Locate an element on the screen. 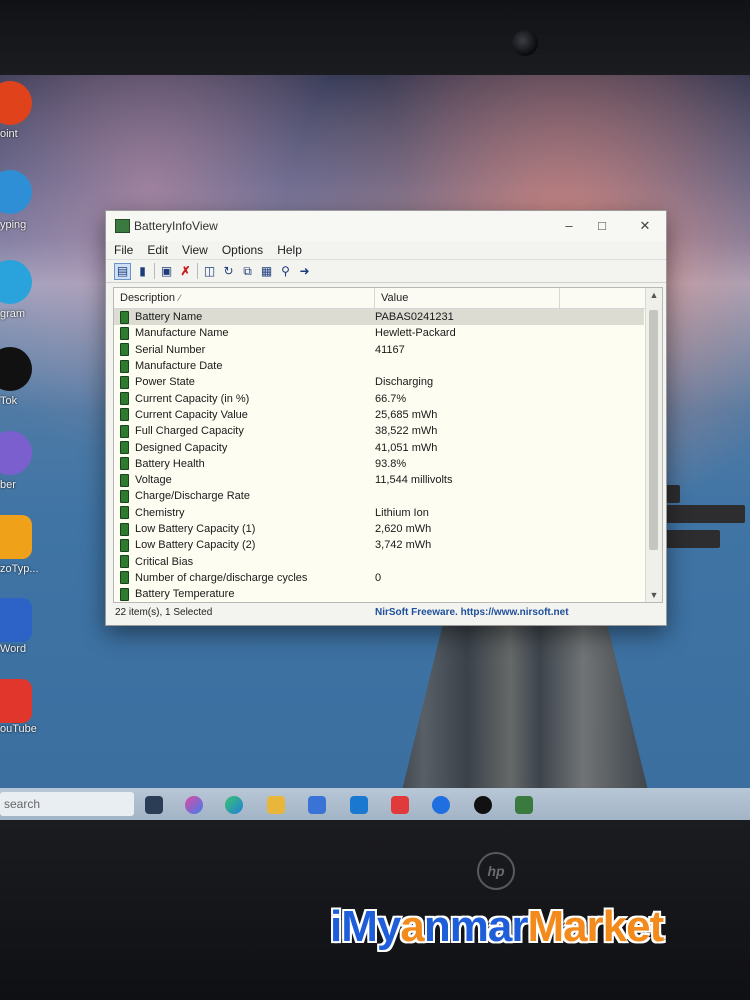 Image resolution: width=750 pixels, height=1000 pixels. column-header-value: Value is located at coordinates (467, 298).